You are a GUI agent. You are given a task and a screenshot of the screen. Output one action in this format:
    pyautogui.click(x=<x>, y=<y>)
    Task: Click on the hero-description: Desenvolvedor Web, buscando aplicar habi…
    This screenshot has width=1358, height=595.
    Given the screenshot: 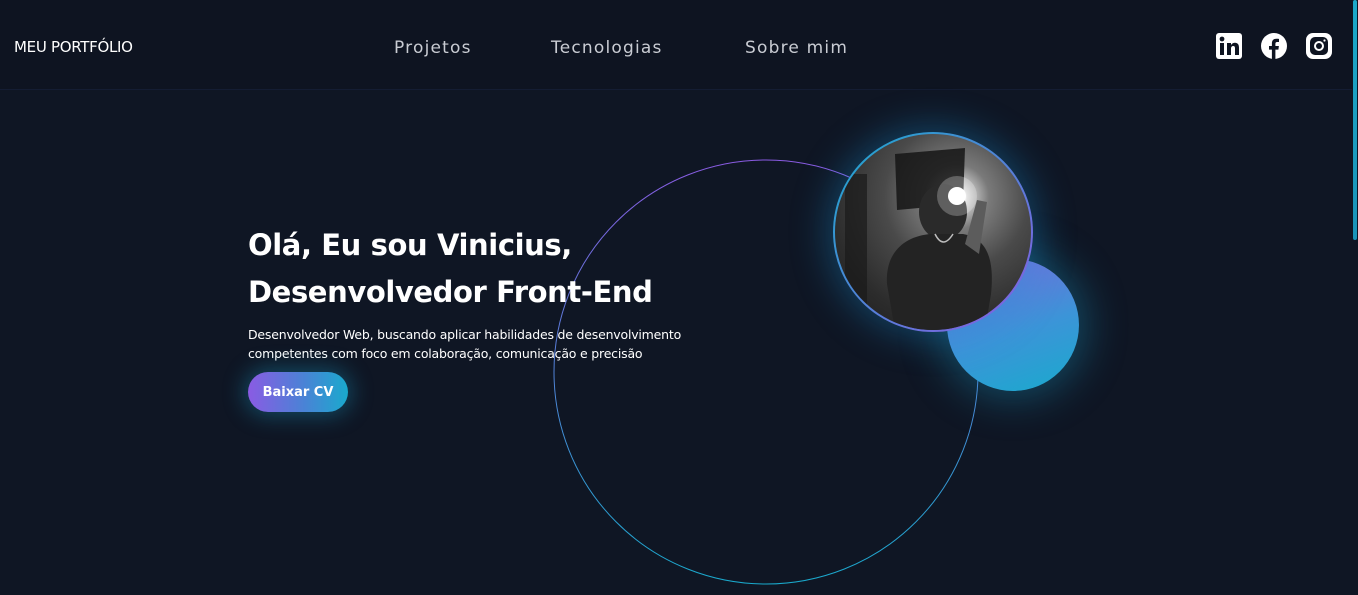 What is the action you would take?
    pyautogui.click(x=483, y=344)
    